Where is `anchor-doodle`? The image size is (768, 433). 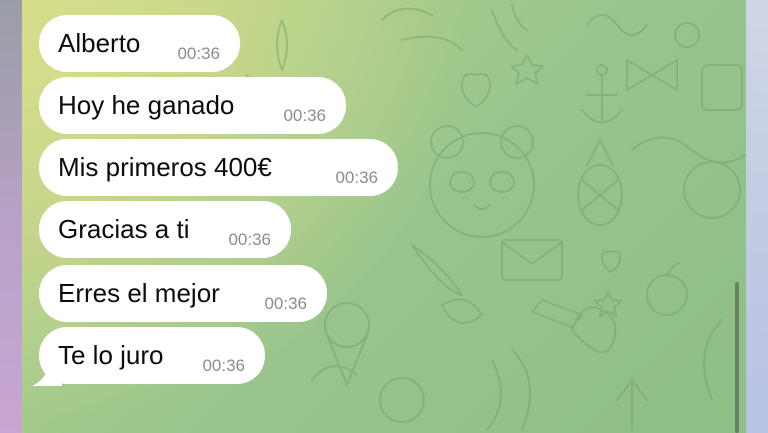
anchor-doodle is located at coordinates (602, 99).